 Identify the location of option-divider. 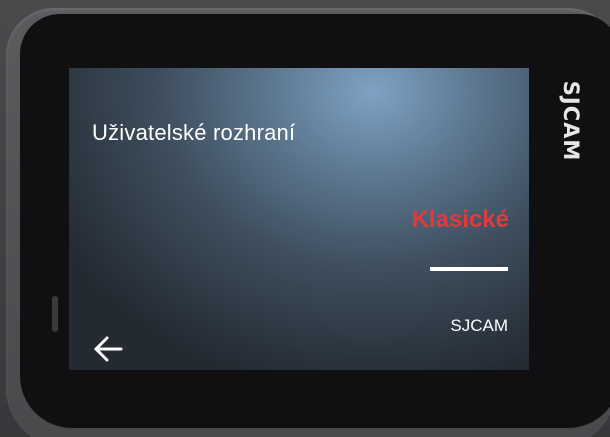
(469, 269).